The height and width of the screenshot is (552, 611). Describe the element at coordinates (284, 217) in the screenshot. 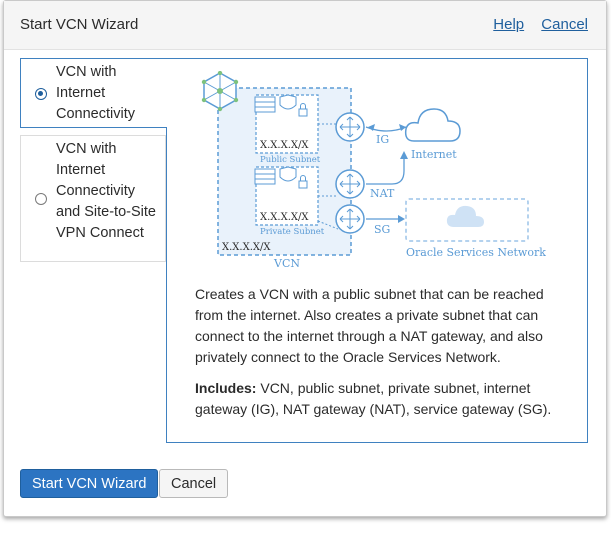

I see `private-subnet-cidr: X.X.X.X/X` at that location.